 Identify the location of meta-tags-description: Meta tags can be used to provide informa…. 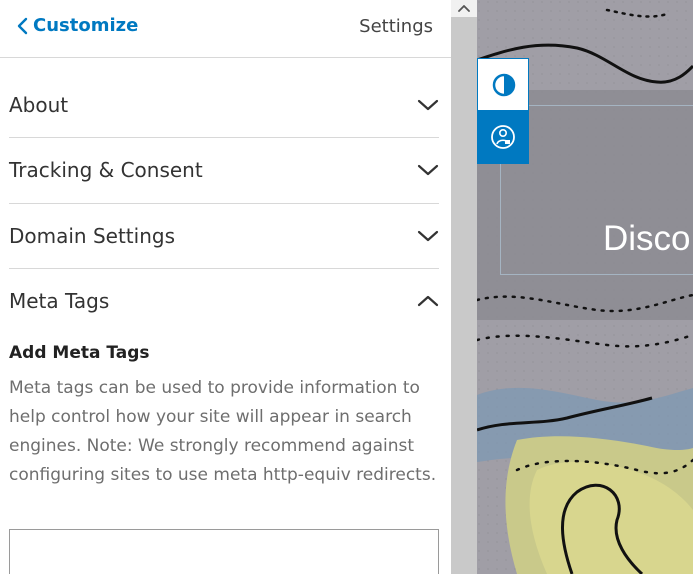
(223, 431).